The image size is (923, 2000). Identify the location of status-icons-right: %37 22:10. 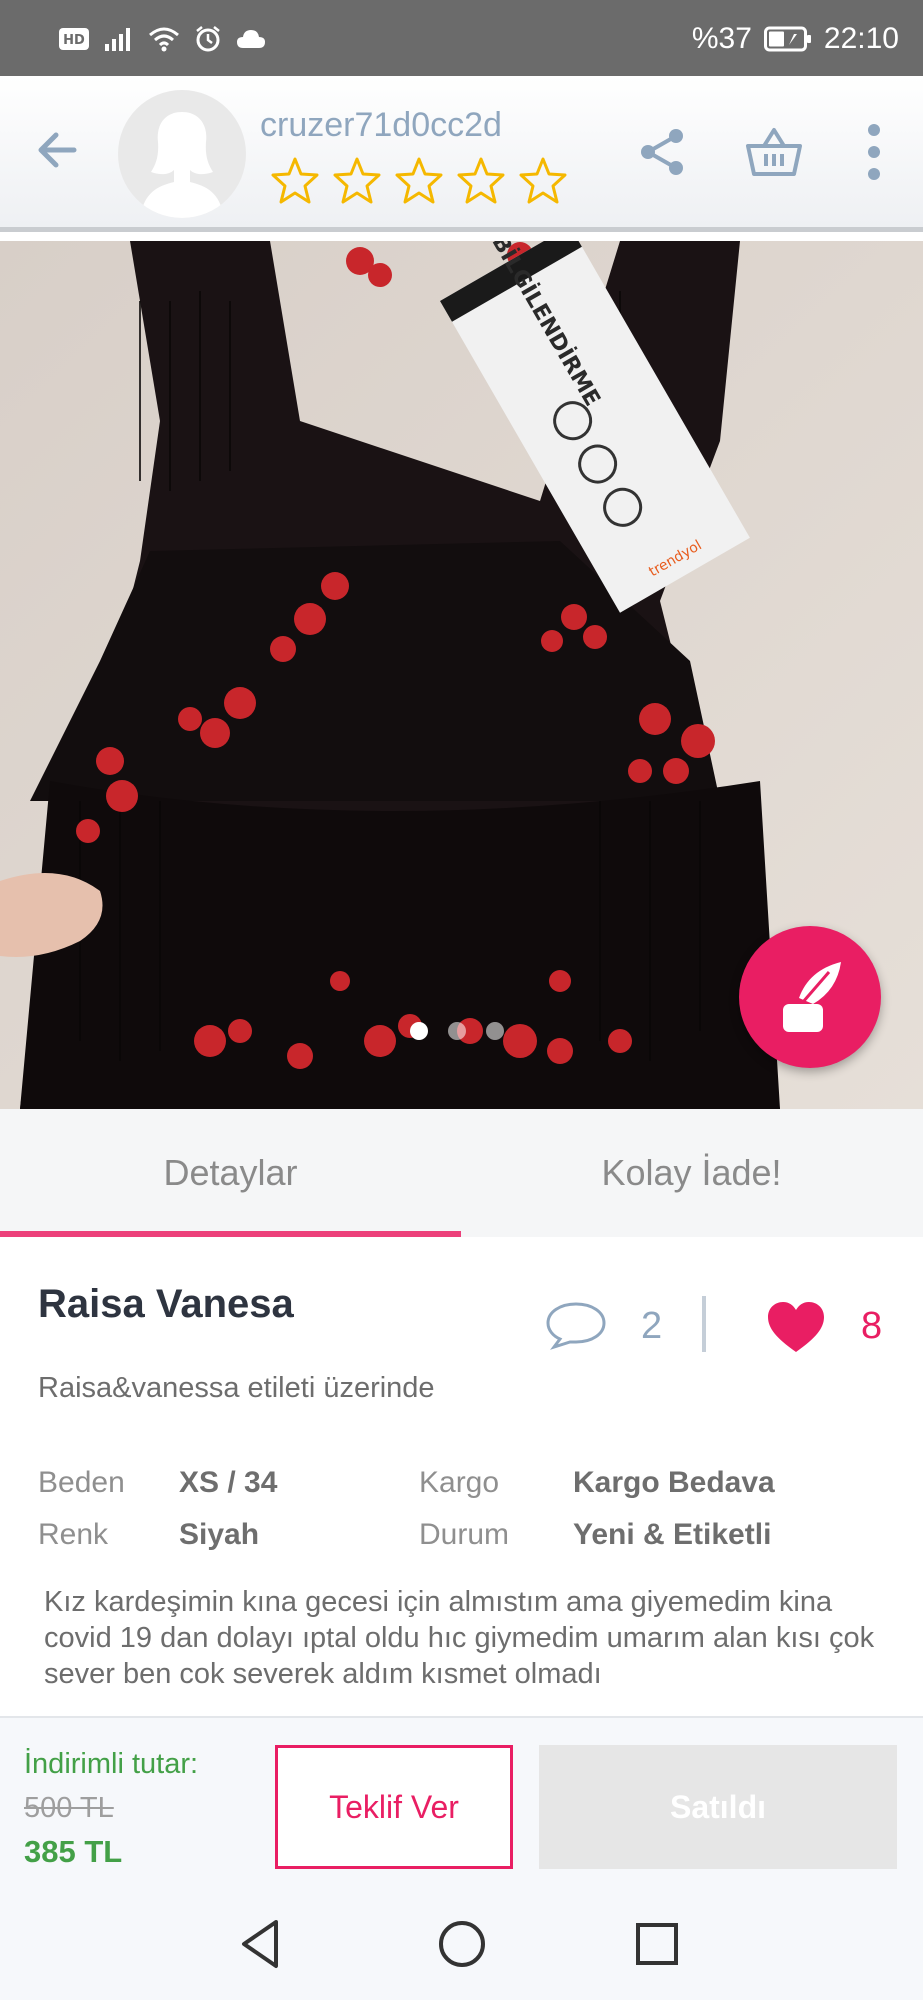
(795, 39).